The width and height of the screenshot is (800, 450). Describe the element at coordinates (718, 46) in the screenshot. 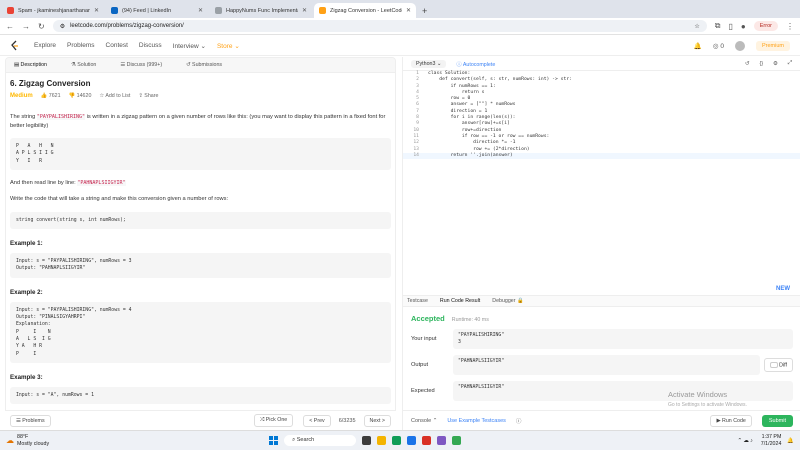

I see `coins-counter: ◎ 0` at that location.